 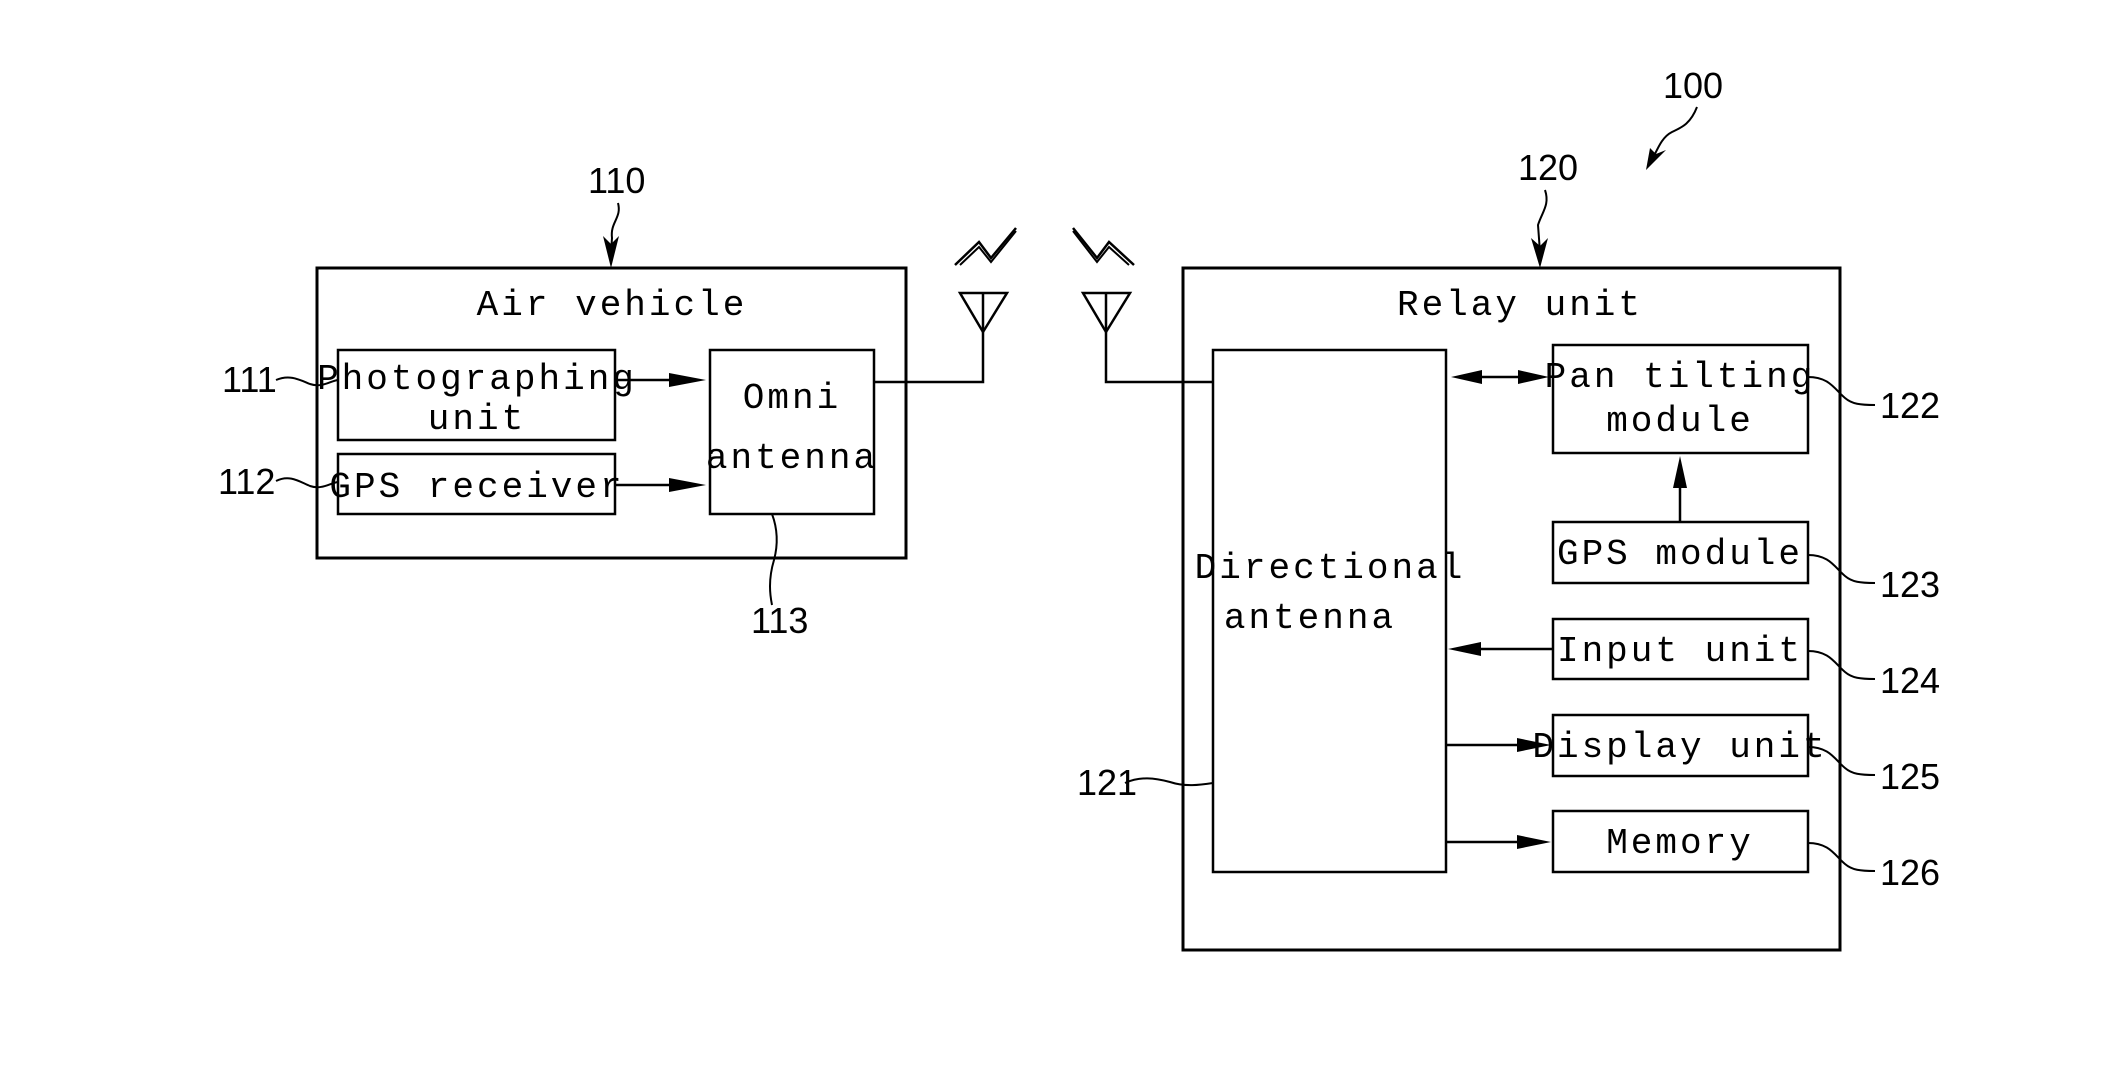 I want to click on arrow-gps-receiver-to-omni, so click(x=660, y=485).